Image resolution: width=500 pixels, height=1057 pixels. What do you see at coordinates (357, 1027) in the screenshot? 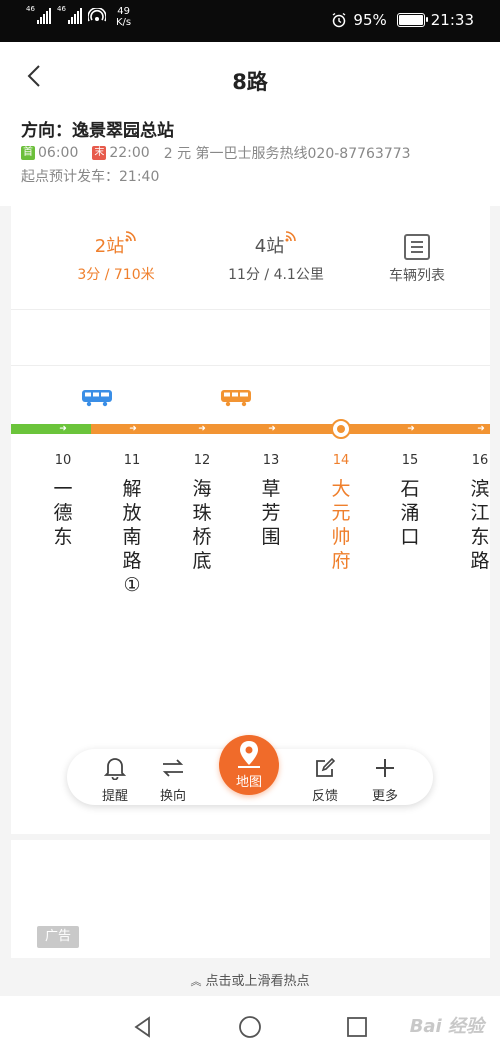
I see `nav-recents-icon` at bounding box center [357, 1027].